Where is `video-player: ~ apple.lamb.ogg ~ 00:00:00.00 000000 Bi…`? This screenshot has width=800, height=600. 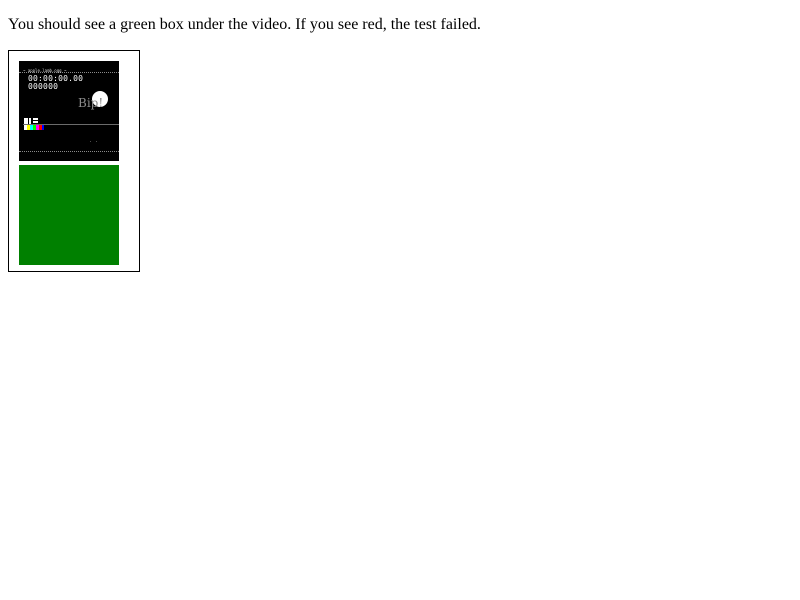
video-player: ~ apple.lamb.ogg ~ 00:00:00.00 000000 Bi… is located at coordinates (69, 111).